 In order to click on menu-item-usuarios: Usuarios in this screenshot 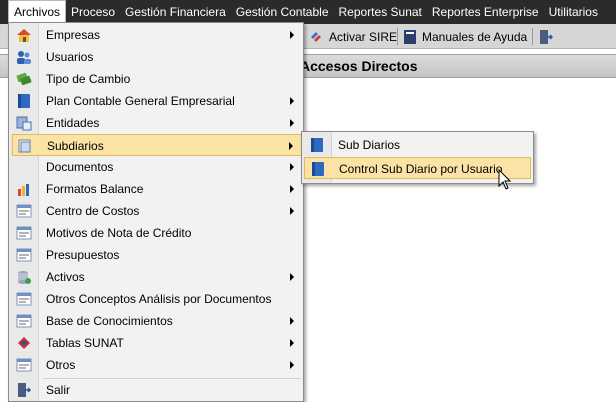, I will do `click(157, 57)`.